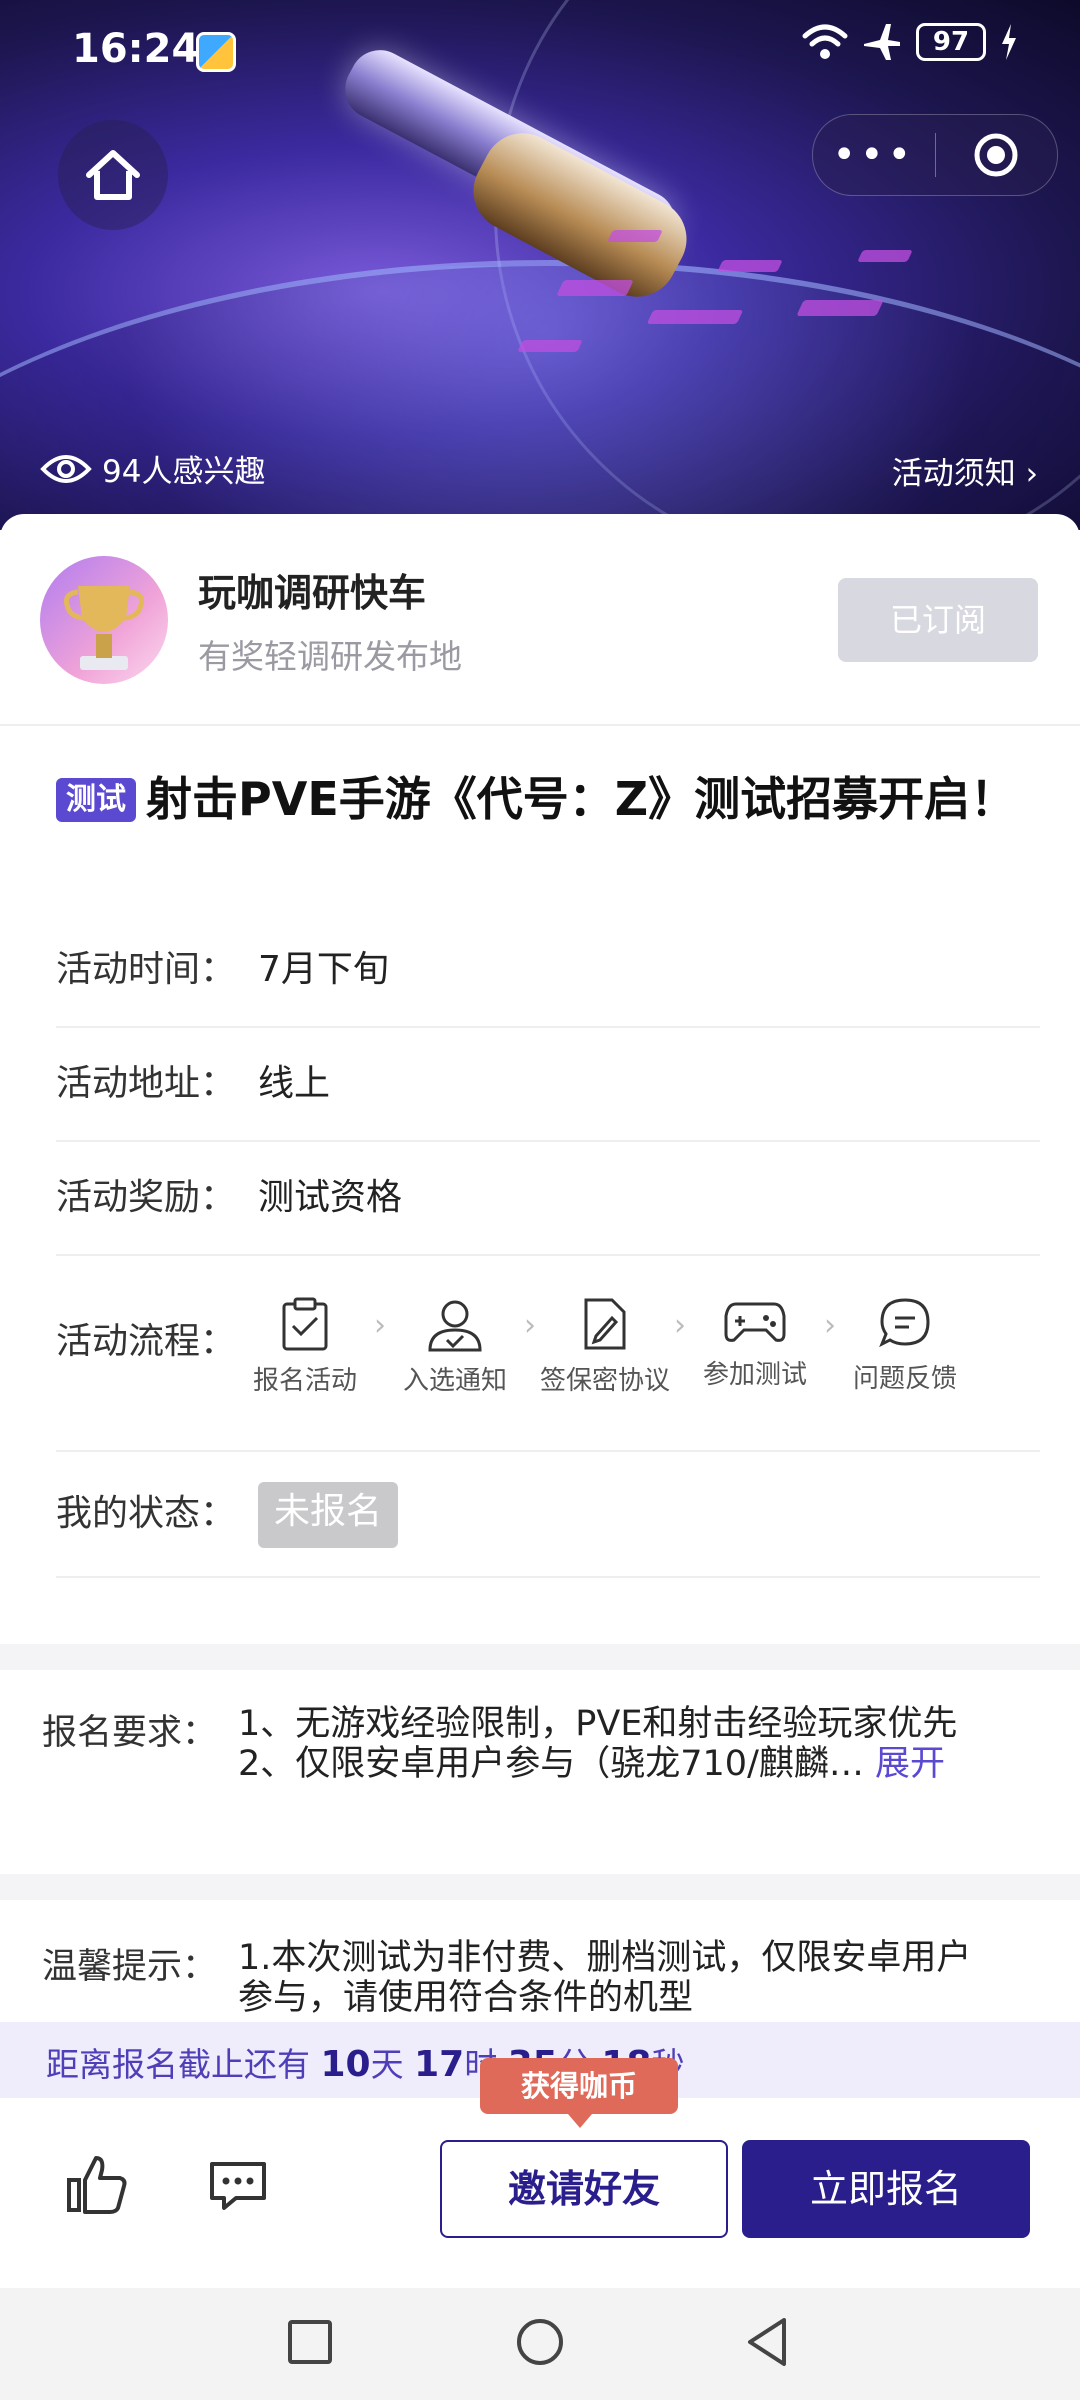  I want to click on flow-step-label: 入选通知, so click(454, 1381).